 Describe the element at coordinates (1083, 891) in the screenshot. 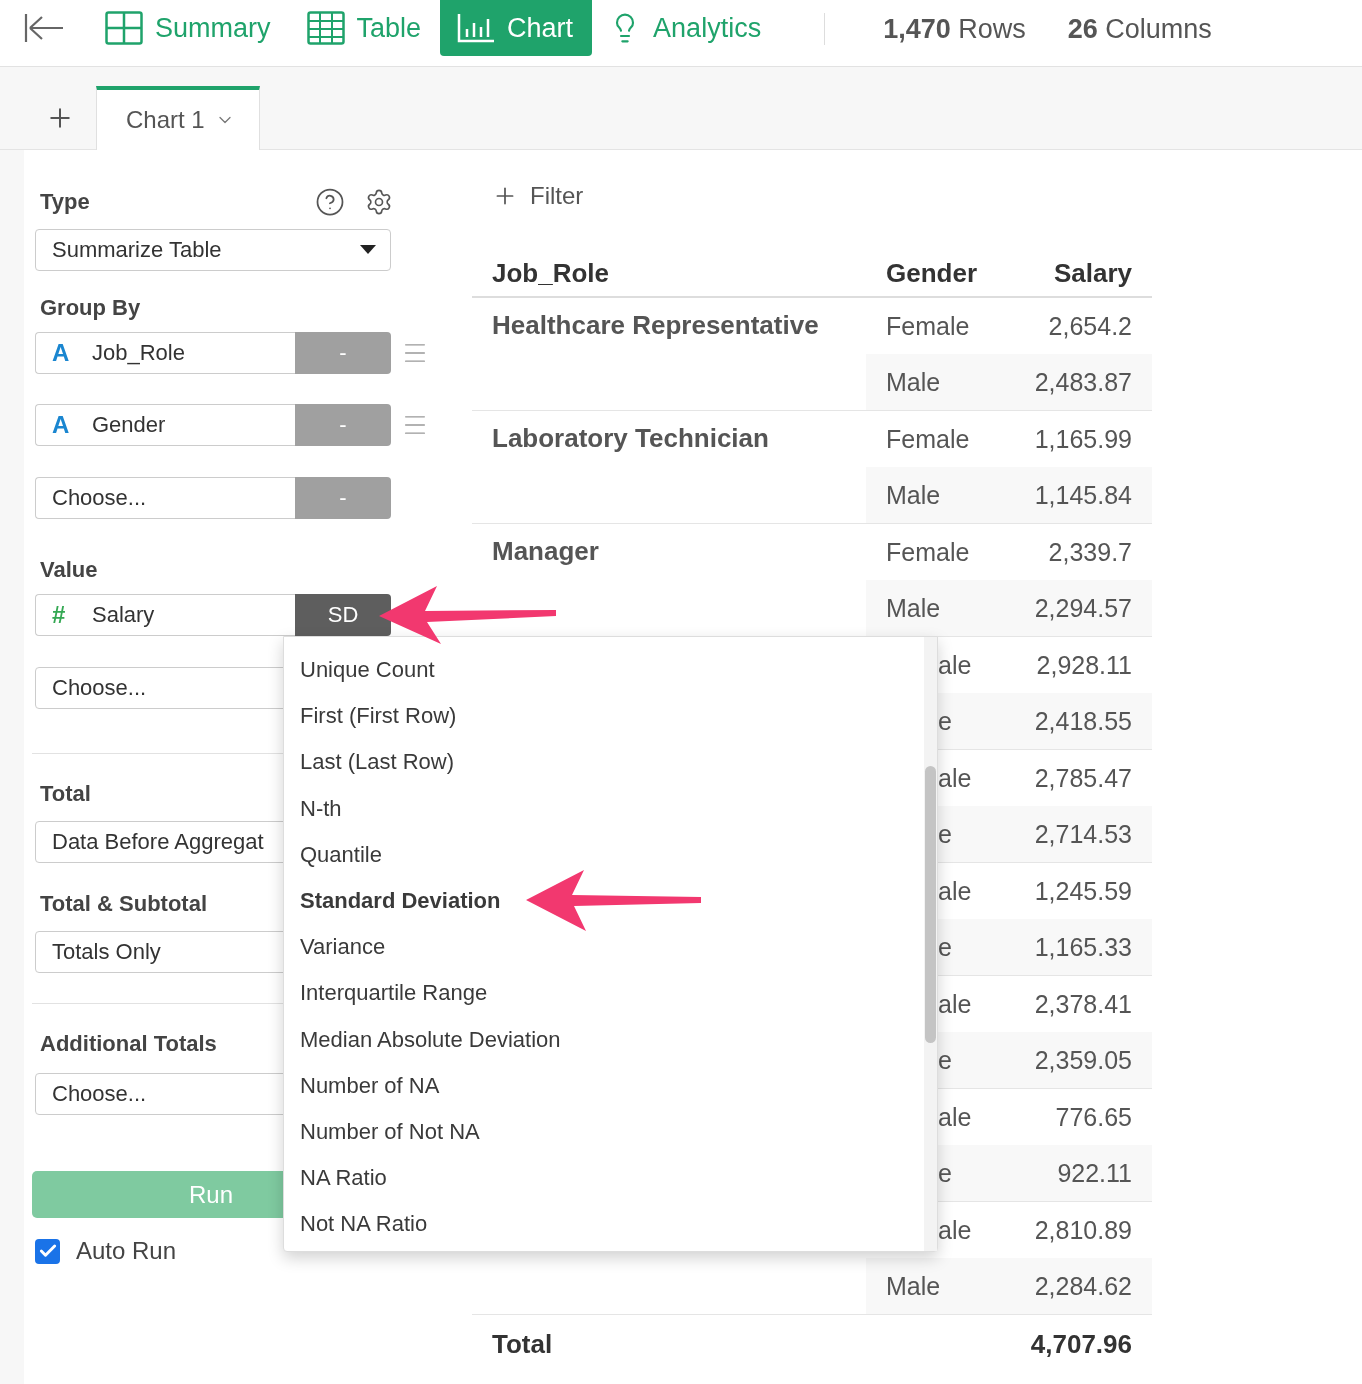

I see `table-cell: 1,245.59` at that location.